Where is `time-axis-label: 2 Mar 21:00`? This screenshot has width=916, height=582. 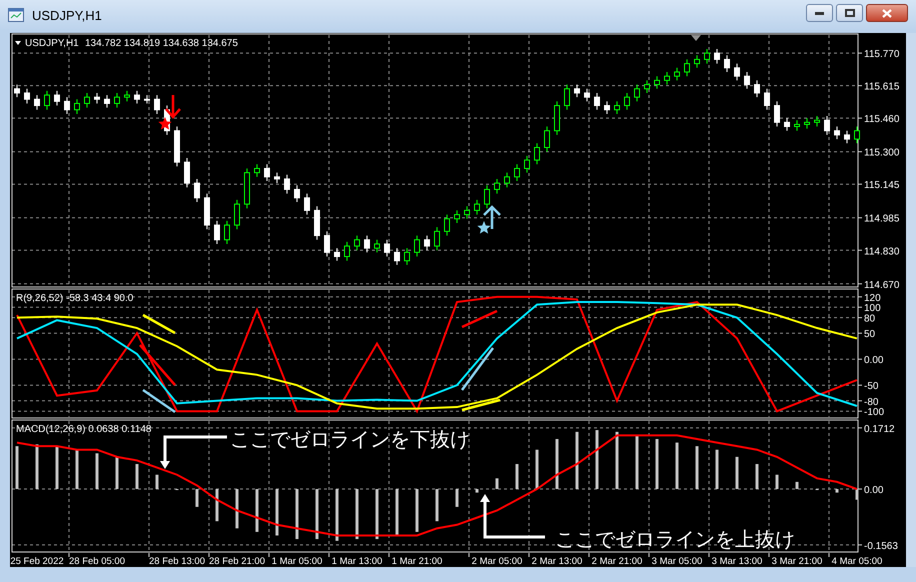 time-axis-label: 2 Mar 21:00 is located at coordinates (617, 561).